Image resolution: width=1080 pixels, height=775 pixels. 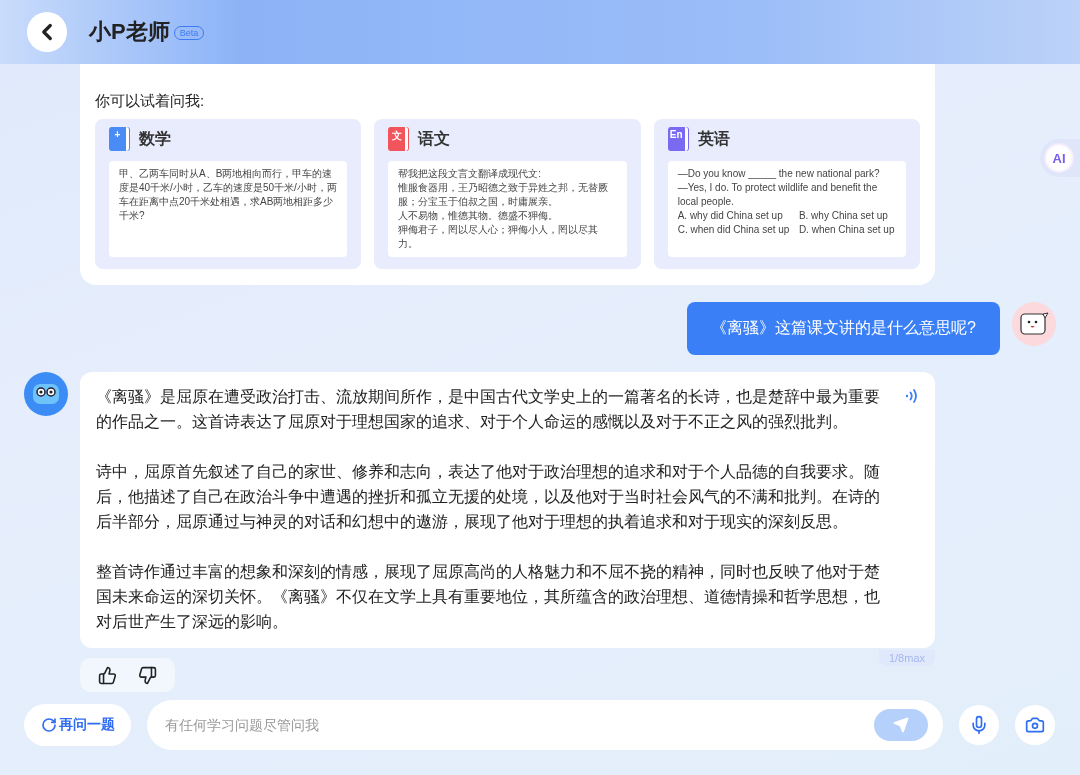 I want to click on camera-icon, so click(x=1035, y=725).